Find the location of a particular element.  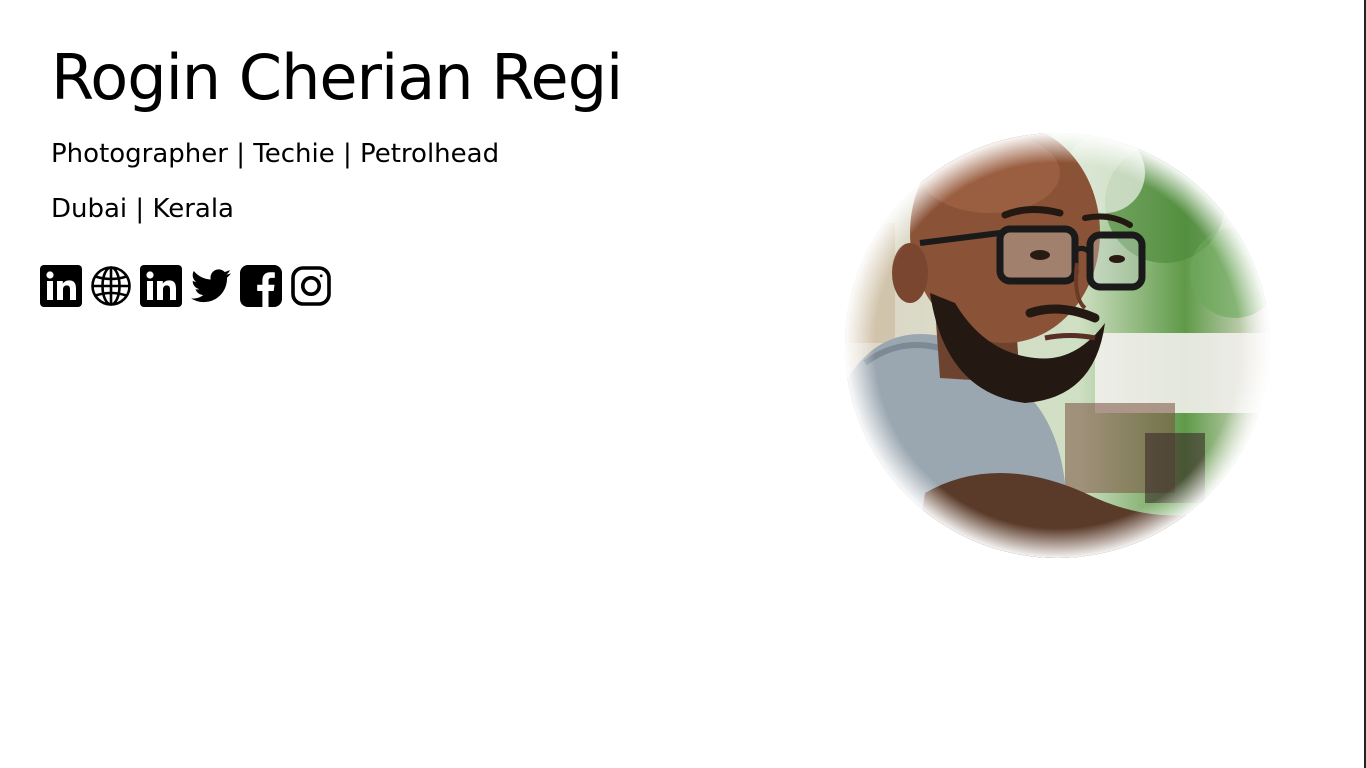

social-links is located at coordinates (186, 286).